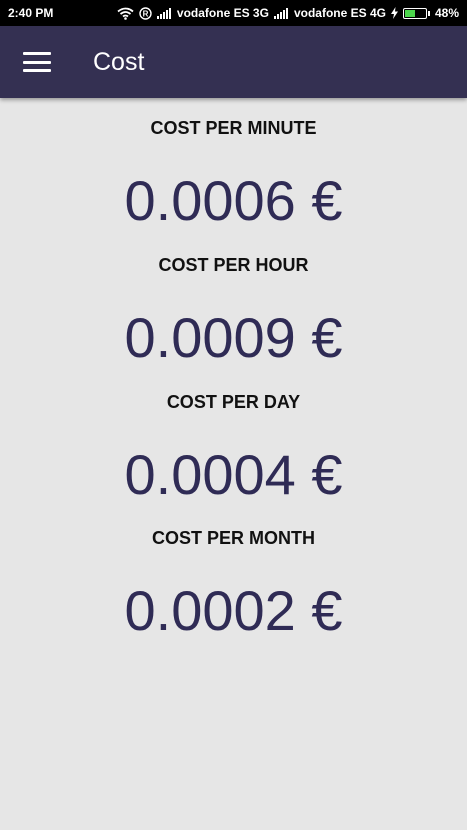  Describe the element at coordinates (233, 402) in the screenshot. I see `cost-per-day-label: COST PER DAY` at that location.